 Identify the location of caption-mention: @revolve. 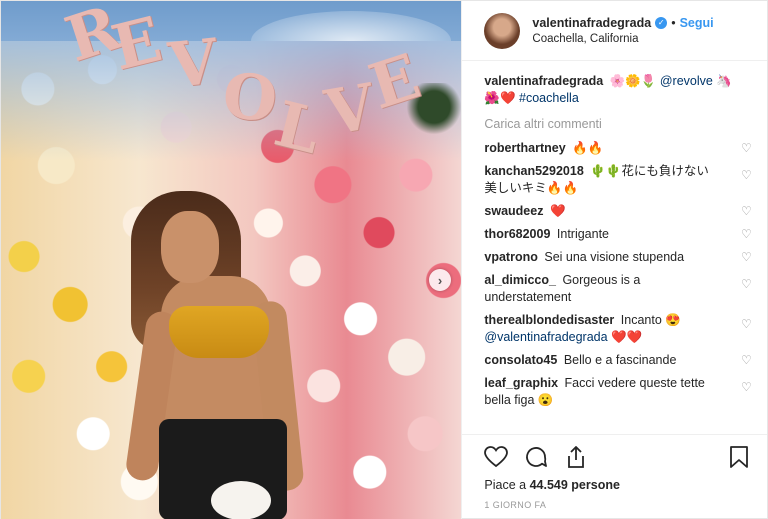
(686, 81).